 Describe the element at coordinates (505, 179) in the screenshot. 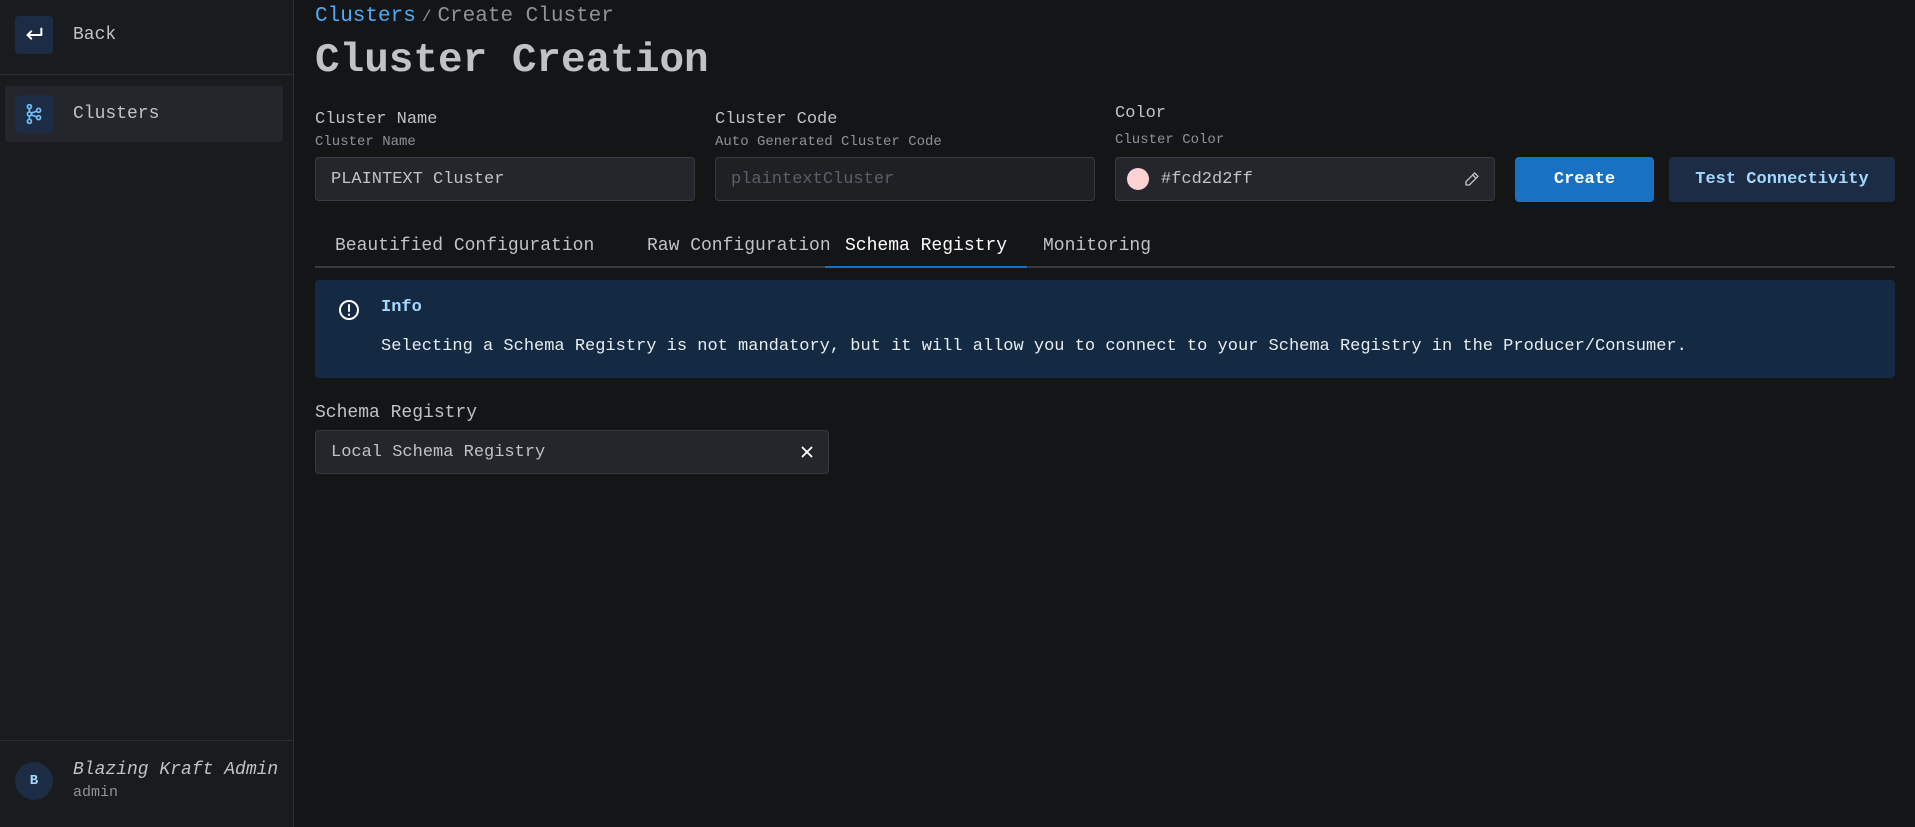

I see `cluster-name-input: PLAINTEXT Cluster` at that location.